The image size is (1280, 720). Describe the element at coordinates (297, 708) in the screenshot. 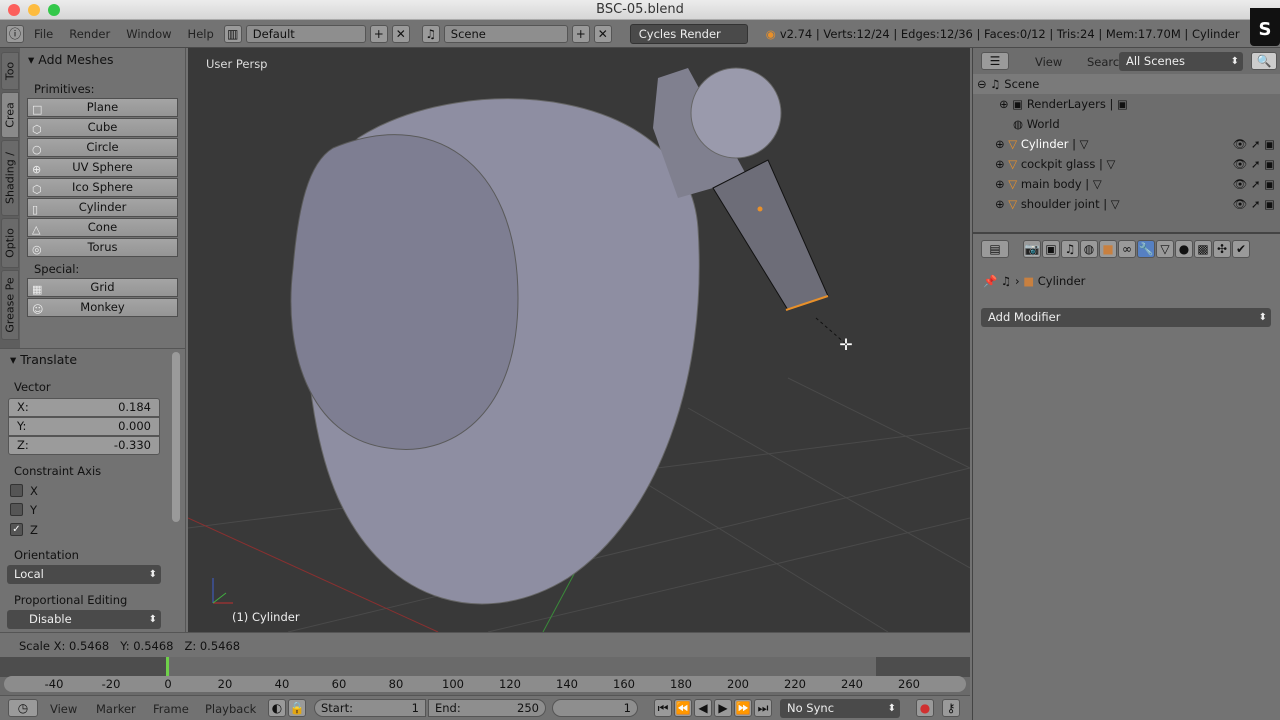

I see `lock-icon: 🔒` at that location.